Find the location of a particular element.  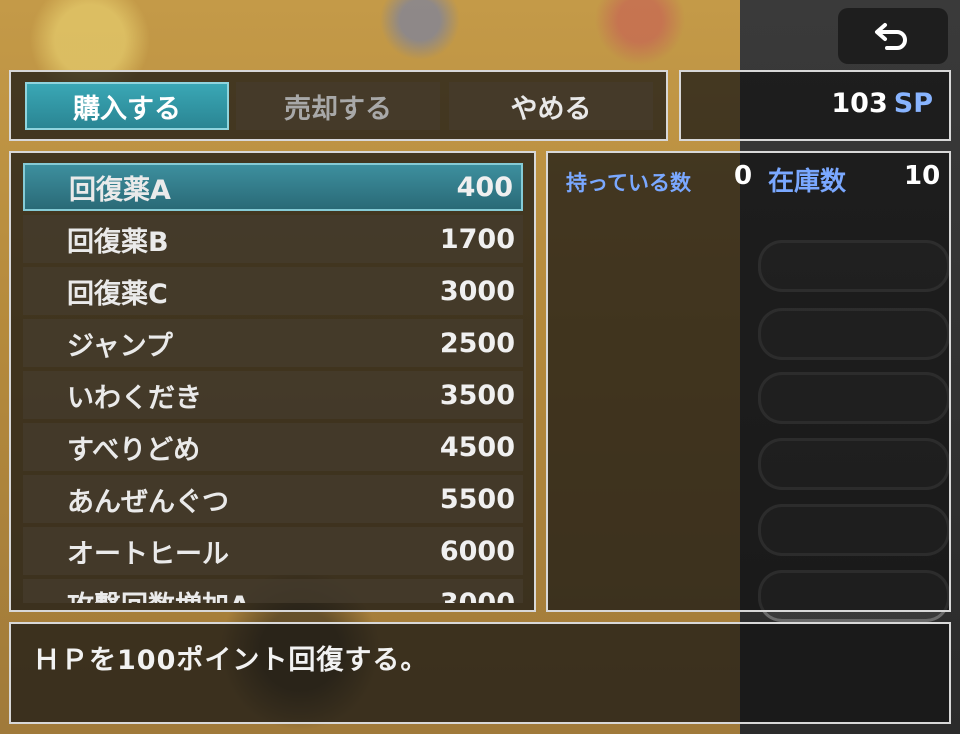

back-button is located at coordinates (893, 36).